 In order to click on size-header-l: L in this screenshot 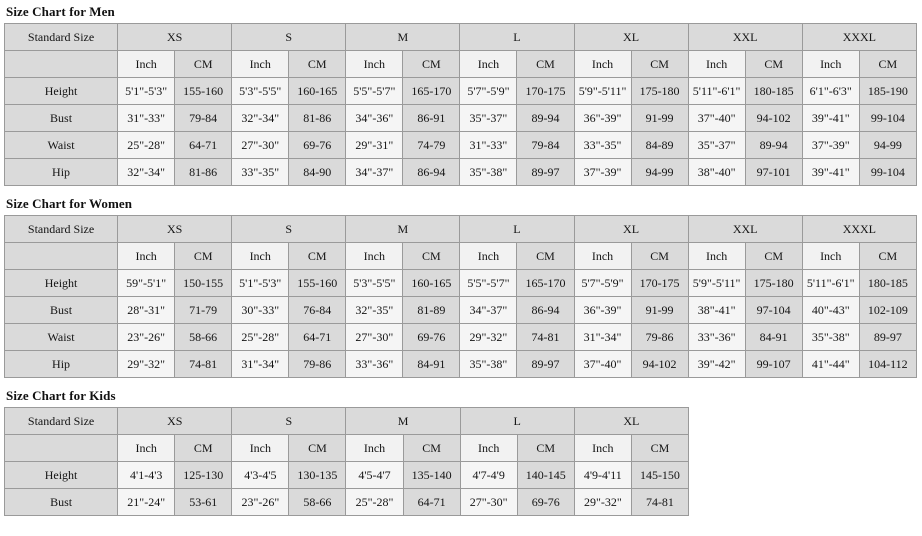, I will do `click(517, 37)`.